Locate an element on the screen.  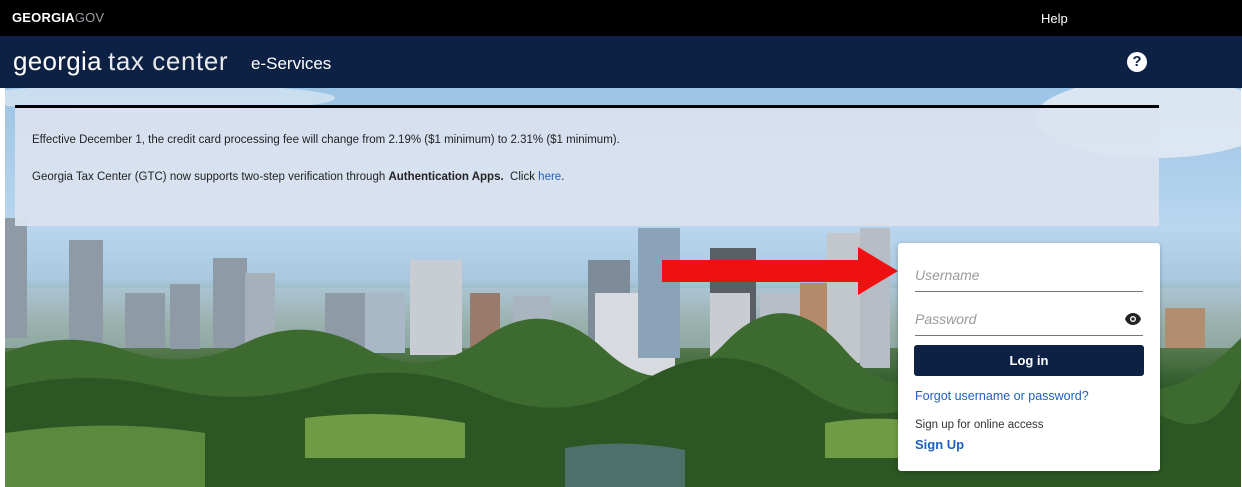
gov-top-bar: GEORGIAGOV Help is located at coordinates (621, 18).